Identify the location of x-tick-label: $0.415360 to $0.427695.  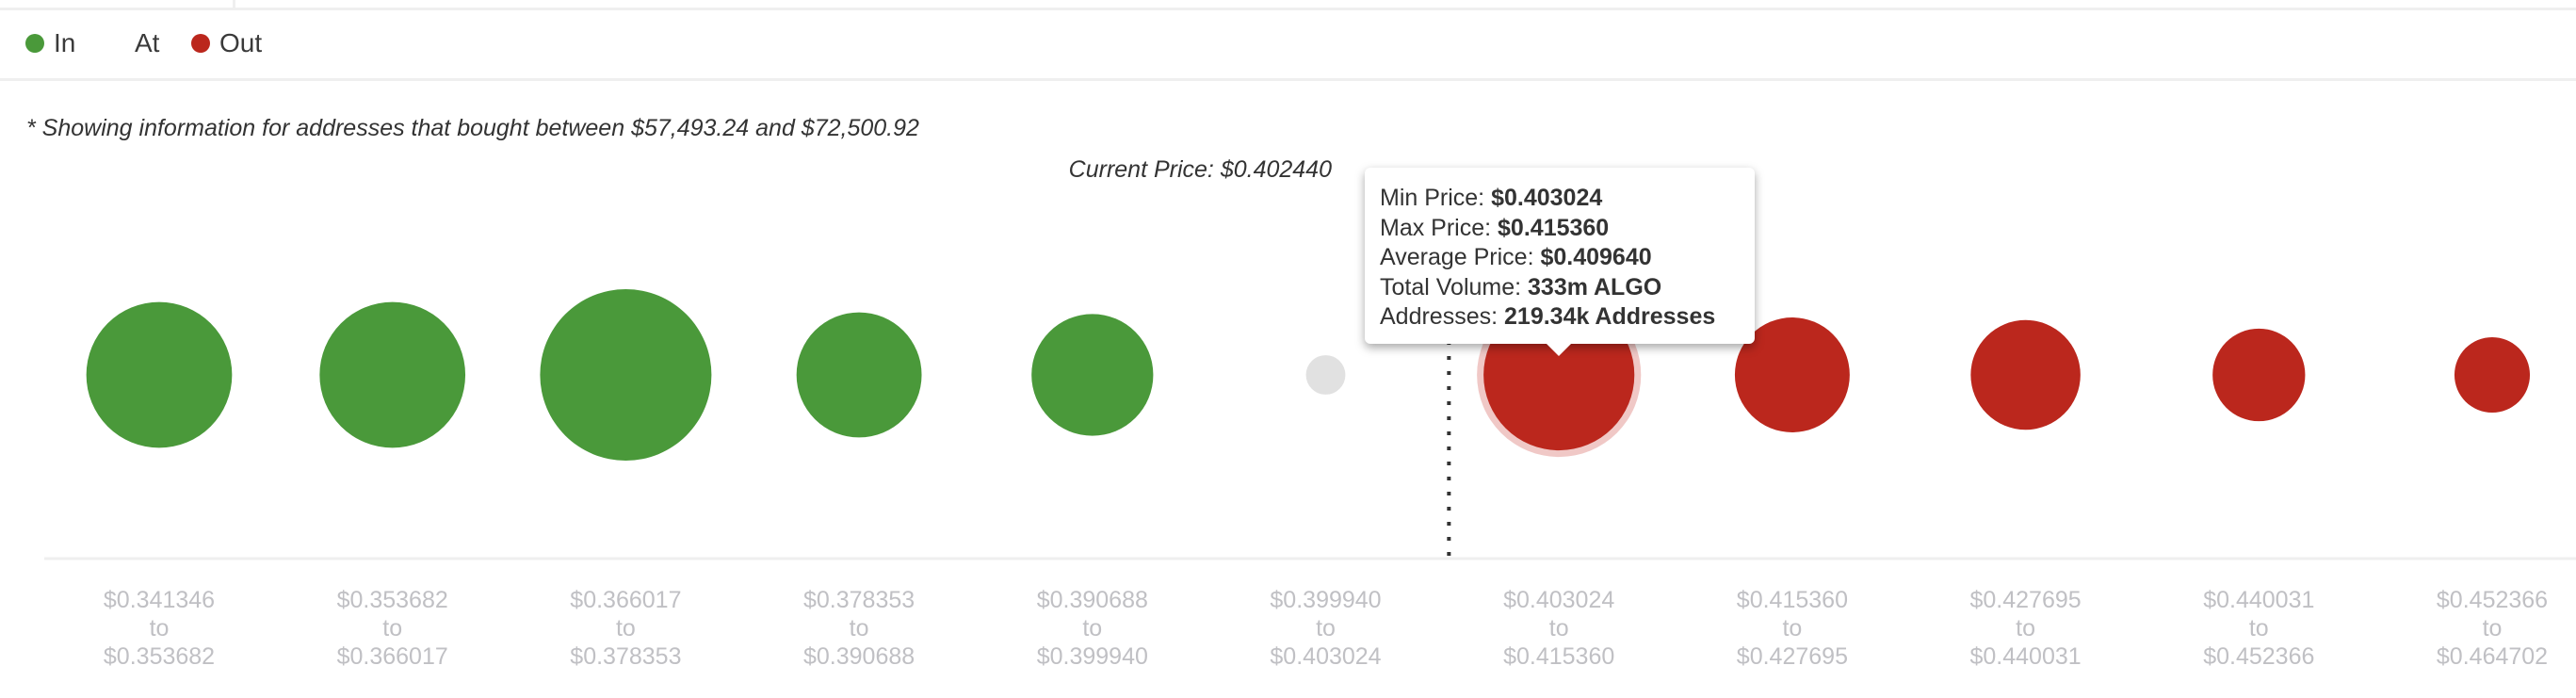
(1792, 628).